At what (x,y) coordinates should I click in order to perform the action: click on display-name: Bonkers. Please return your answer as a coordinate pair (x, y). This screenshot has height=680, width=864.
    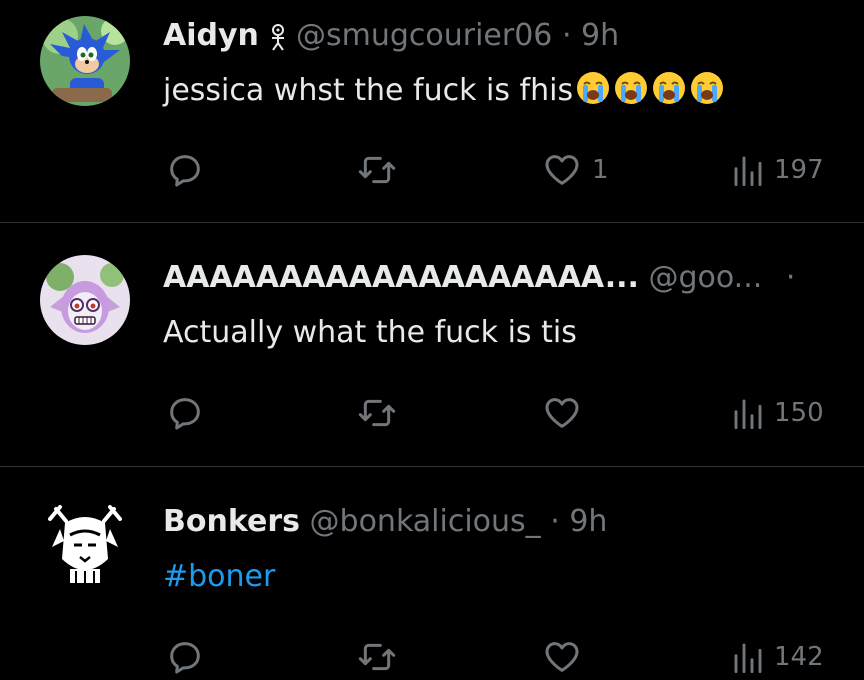
    Looking at the image, I should click on (231, 521).